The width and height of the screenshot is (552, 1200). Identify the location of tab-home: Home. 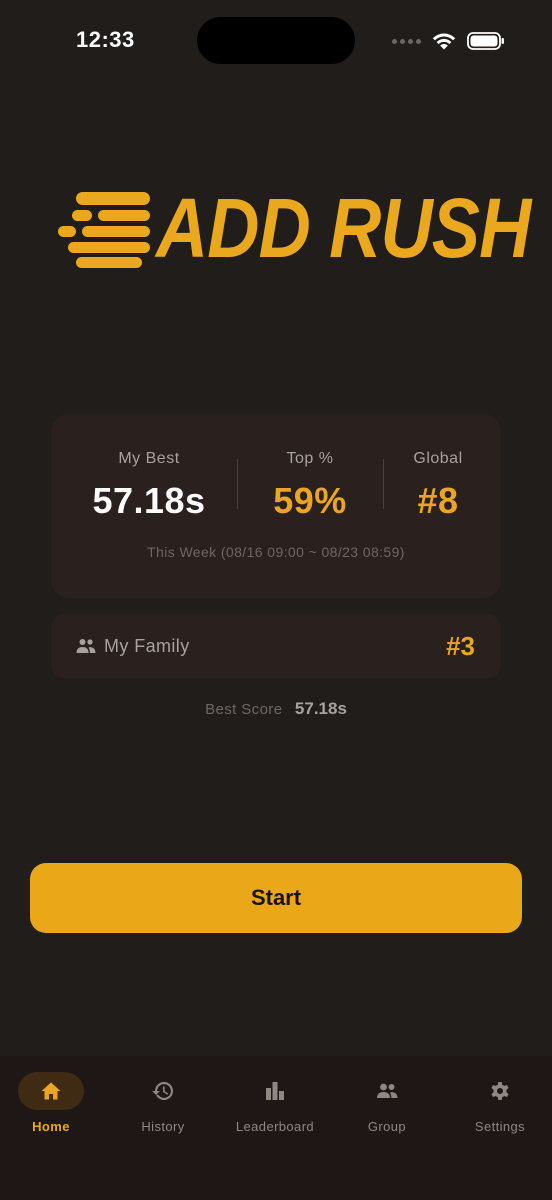
(53, 1107).